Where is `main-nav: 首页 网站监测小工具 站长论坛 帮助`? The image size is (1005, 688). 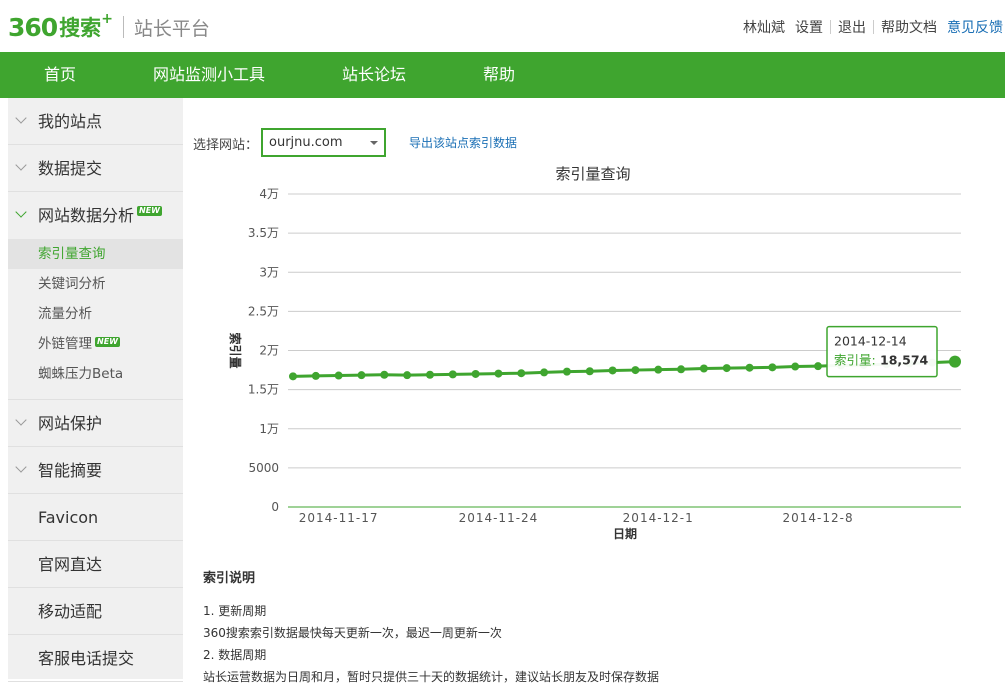 main-nav: 首页 网站监测小工具 站长论坛 帮助 is located at coordinates (502, 75).